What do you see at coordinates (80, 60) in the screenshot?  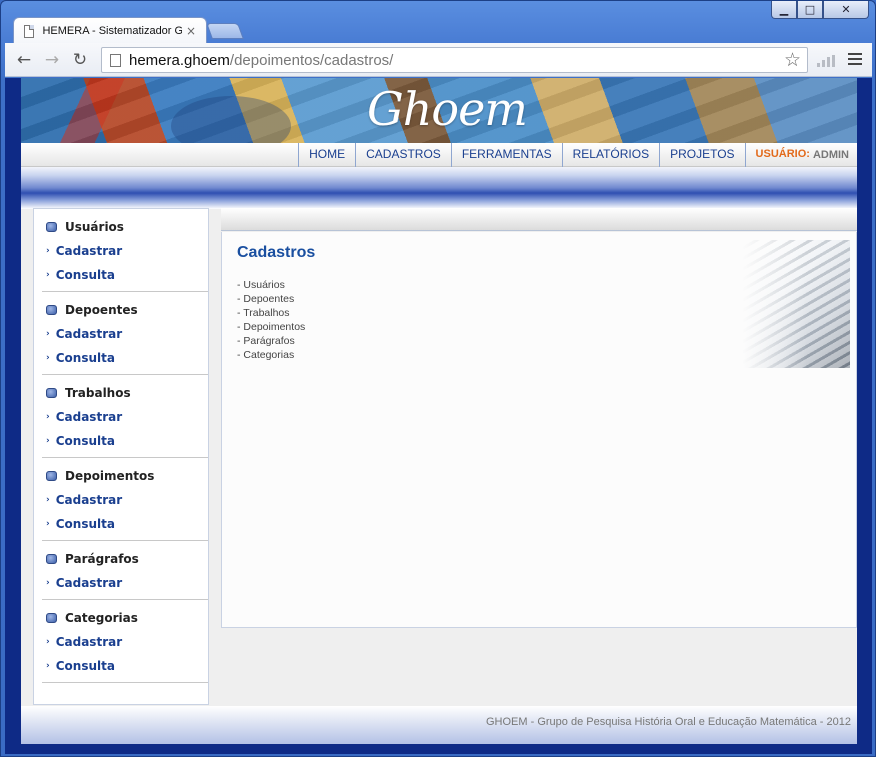 I see `reload-icon: ↻` at bounding box center [80, 60].